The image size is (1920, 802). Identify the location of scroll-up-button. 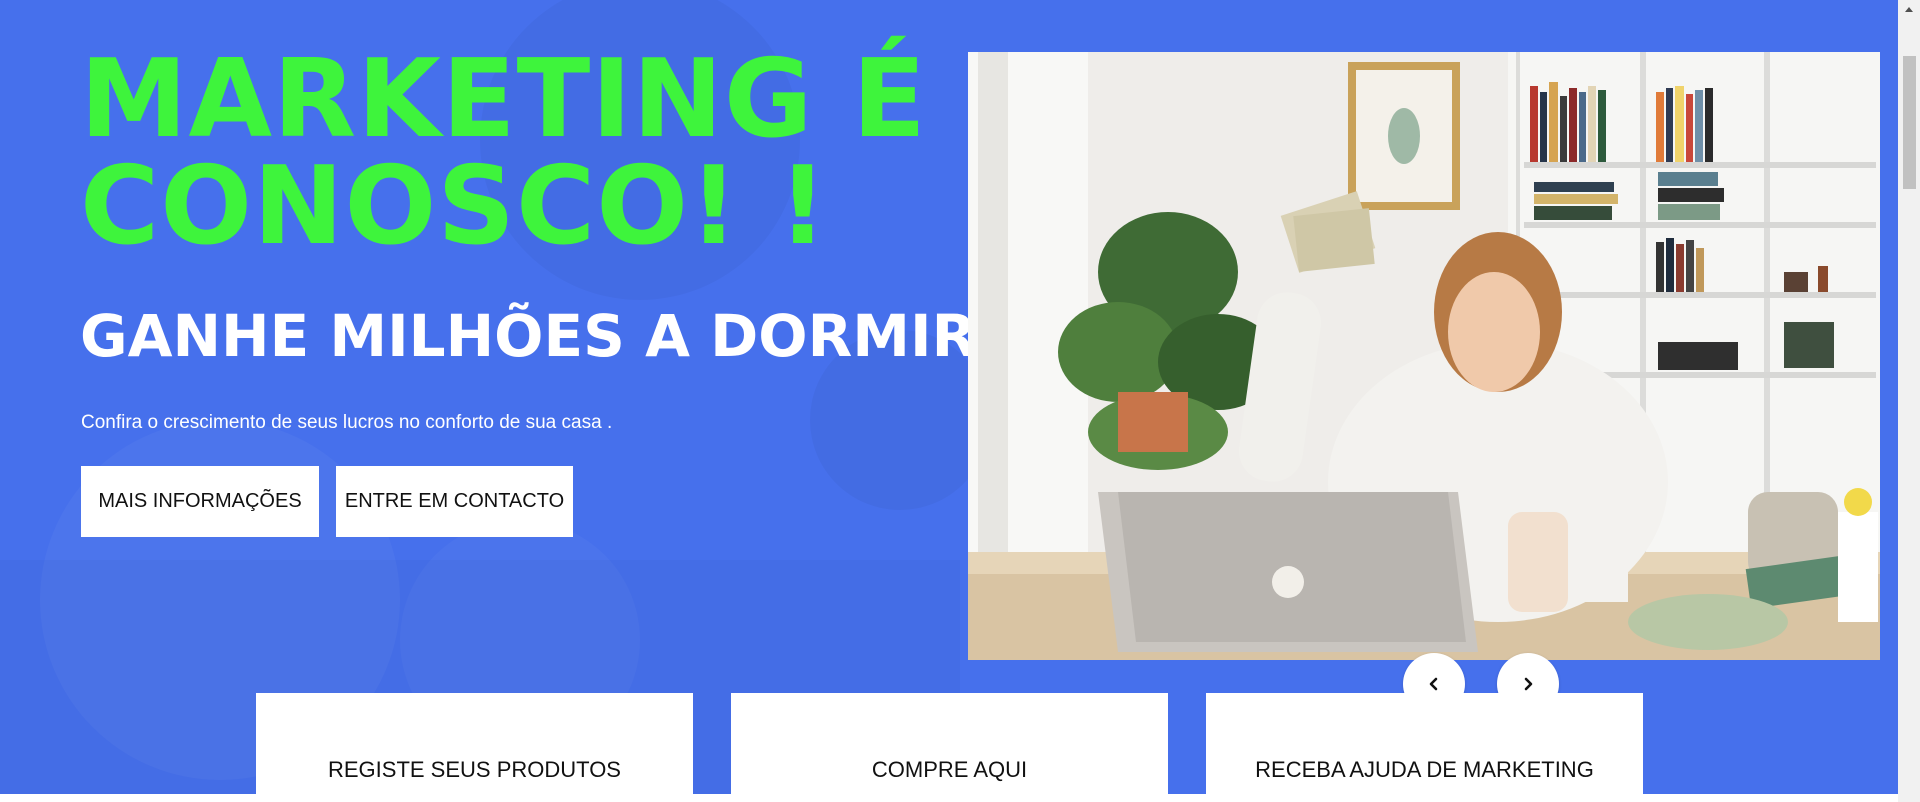
(1909, 8).